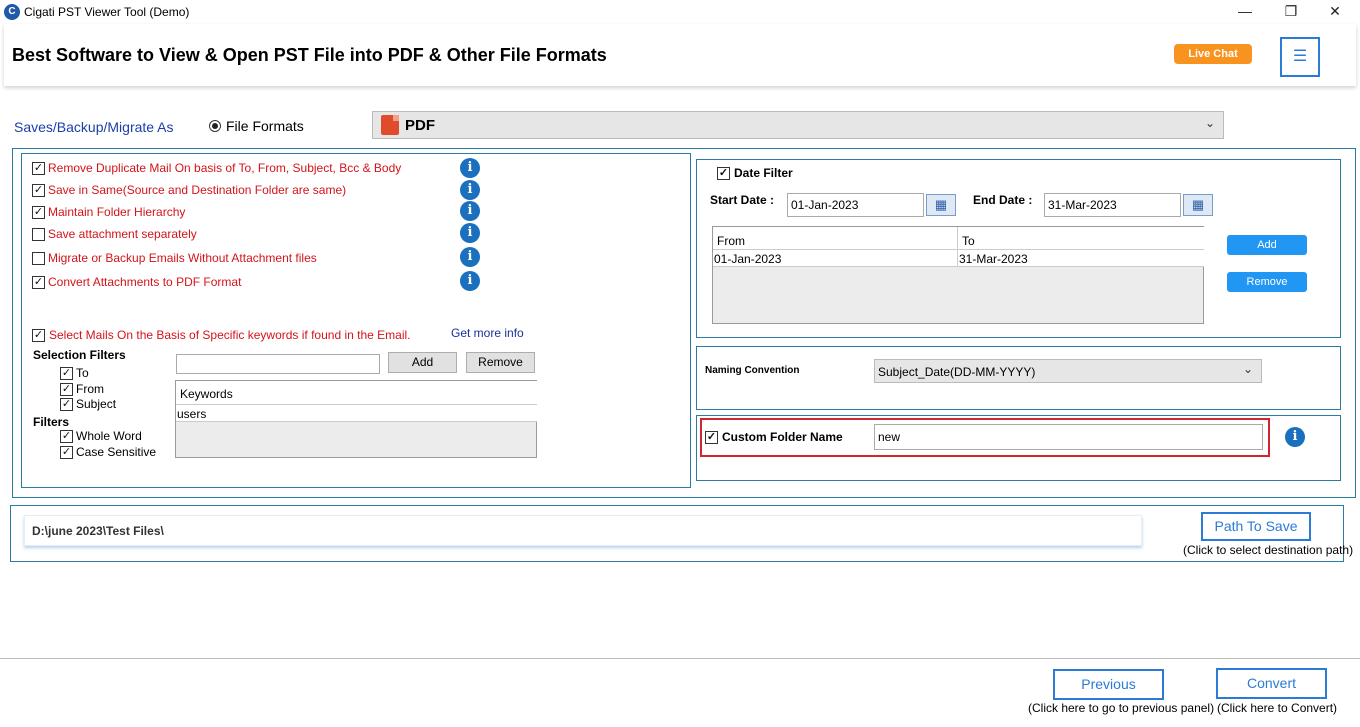 The image size is (1360, 727). What do you see at coordinates (420, 125) in the screenshot?
I see `format-selected-value: PDF` at bounding box center [420, 125].